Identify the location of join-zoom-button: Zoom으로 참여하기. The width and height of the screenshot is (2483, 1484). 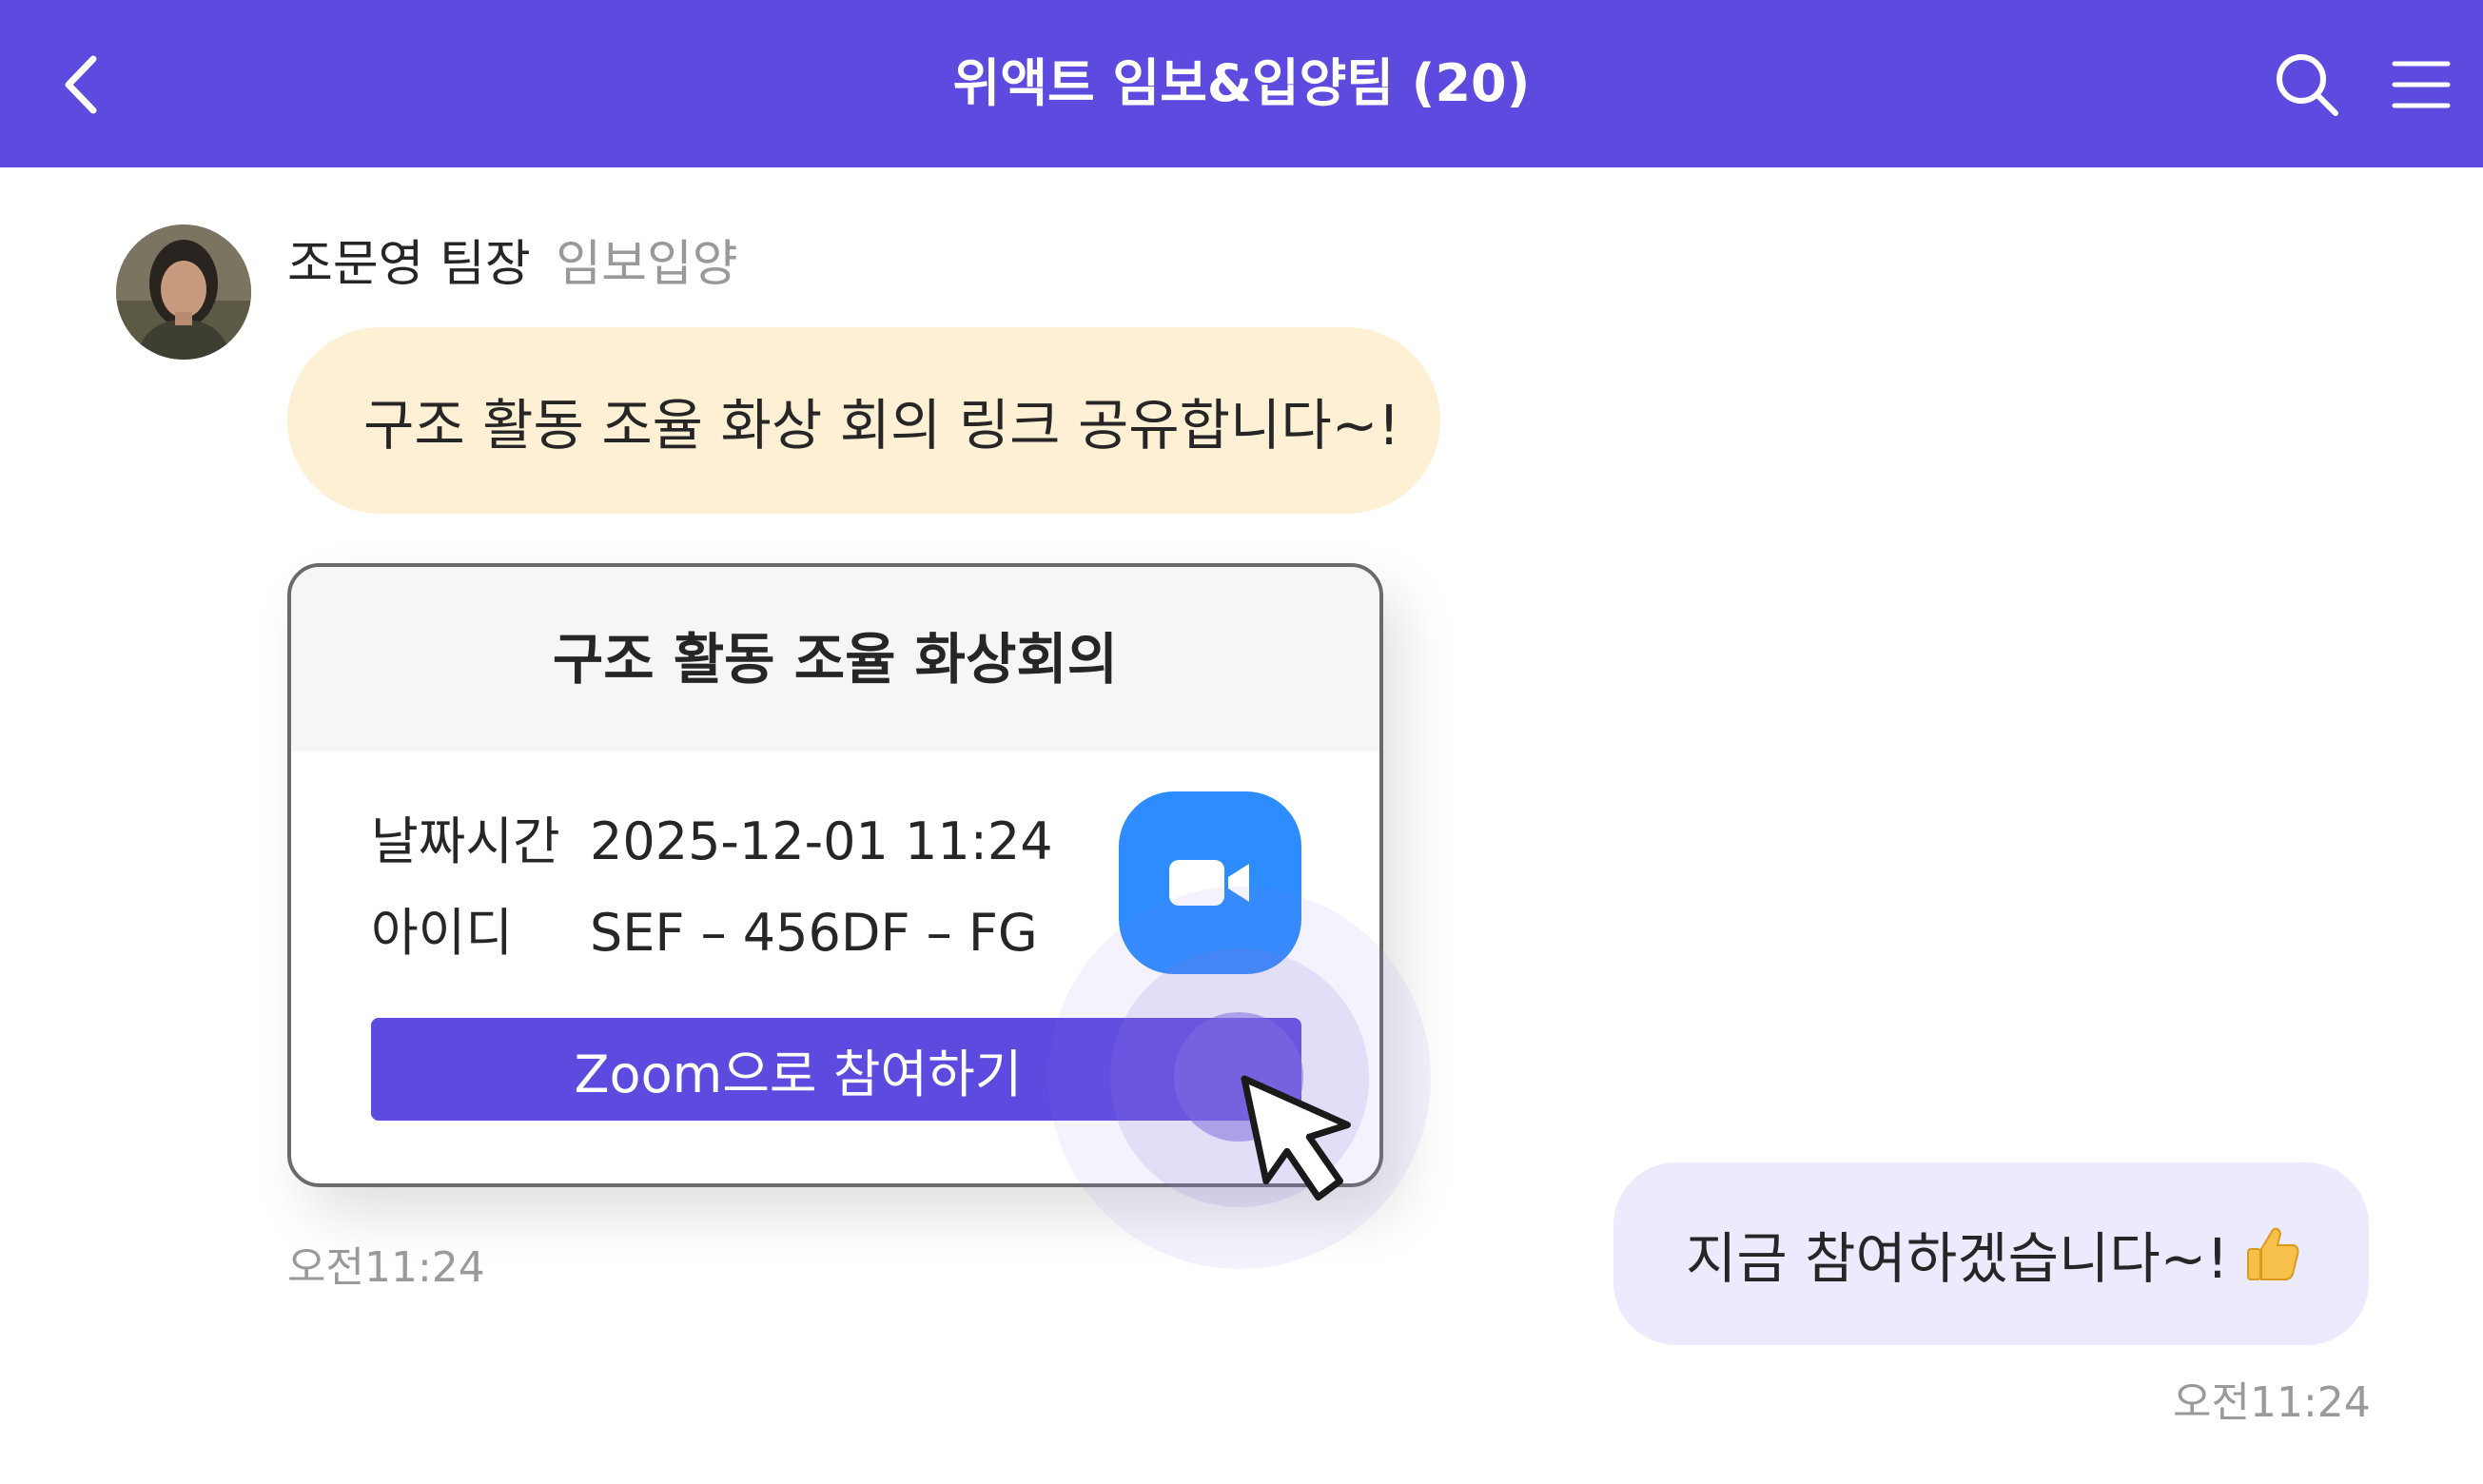
(836, 1069).